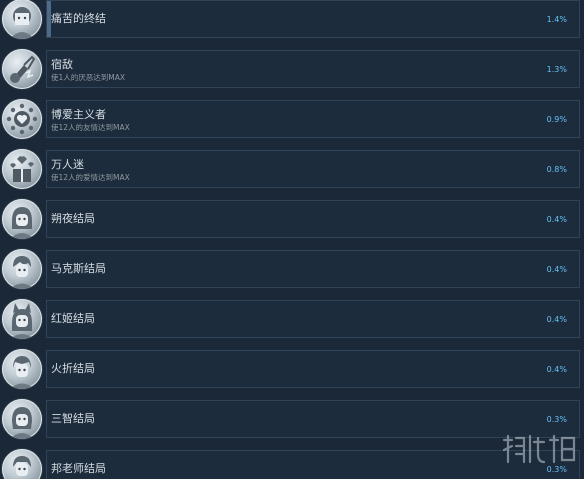  I want to click on unlock-percent: 0.3%, so click(556, 419).